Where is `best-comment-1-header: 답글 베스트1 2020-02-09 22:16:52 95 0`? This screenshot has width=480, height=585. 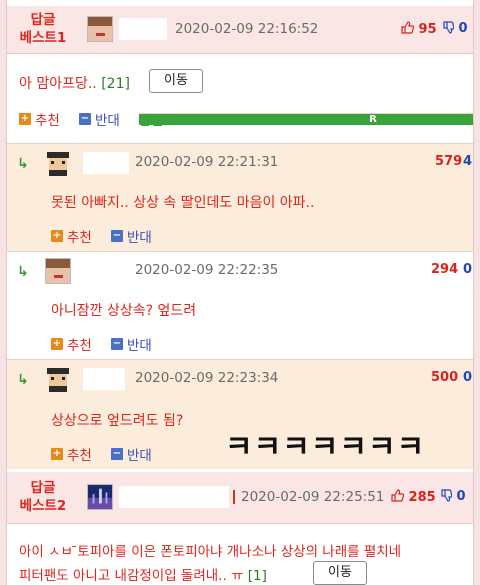
best-comment-1-header: 답글 베스트1 2020-02-09 22:16:52 95 0 is located at coordinates (240, 30).